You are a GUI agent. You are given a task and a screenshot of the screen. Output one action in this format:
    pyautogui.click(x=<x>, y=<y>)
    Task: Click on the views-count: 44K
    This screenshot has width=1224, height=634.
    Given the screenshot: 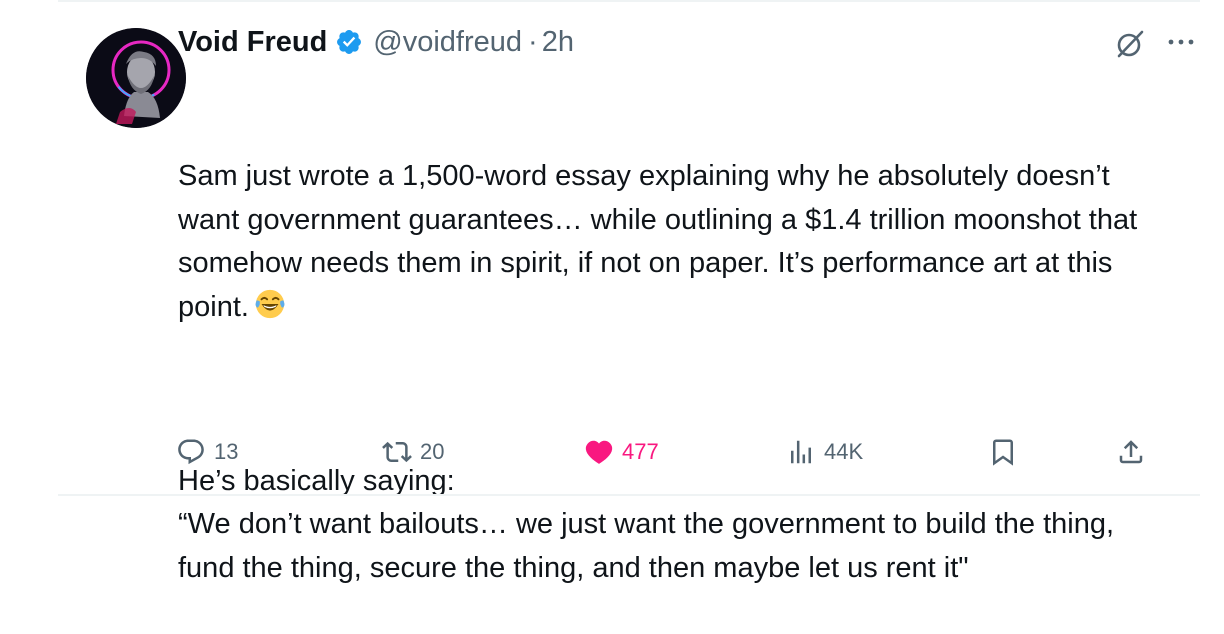 What is the action you would take?
    pyautogui.click(x=844, y=451)
    